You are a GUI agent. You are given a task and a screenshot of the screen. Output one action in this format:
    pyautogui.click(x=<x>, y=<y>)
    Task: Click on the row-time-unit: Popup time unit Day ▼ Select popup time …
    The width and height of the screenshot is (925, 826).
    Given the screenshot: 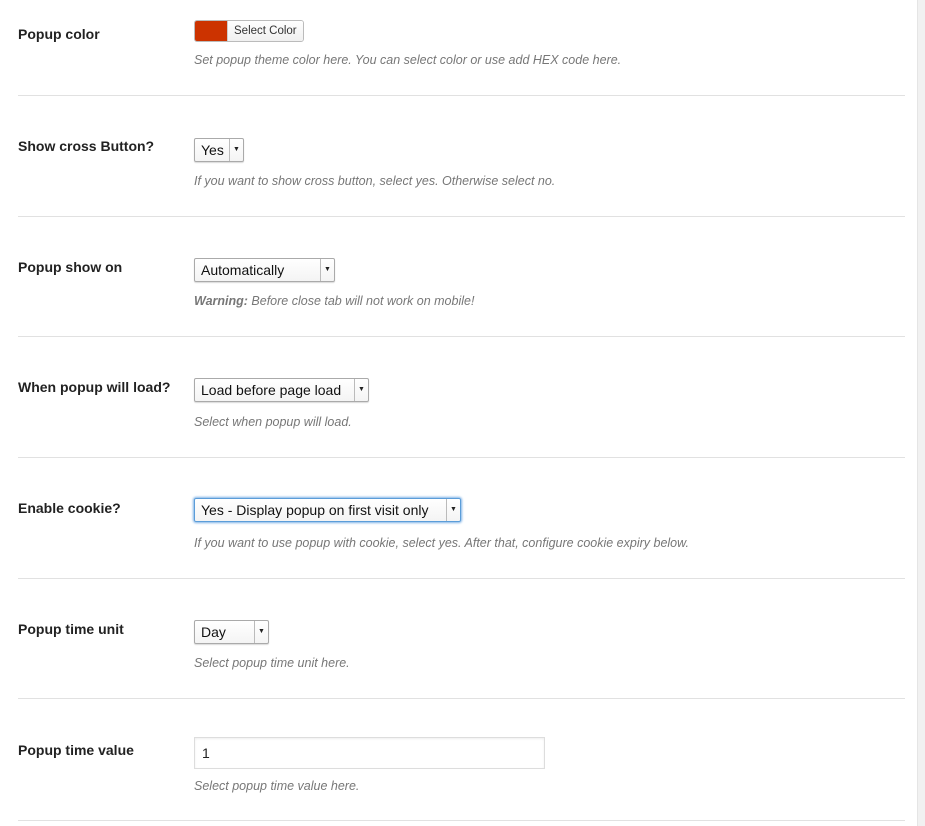 What is the action you would take?
    pyautogui.click(x=461, y=639)
    